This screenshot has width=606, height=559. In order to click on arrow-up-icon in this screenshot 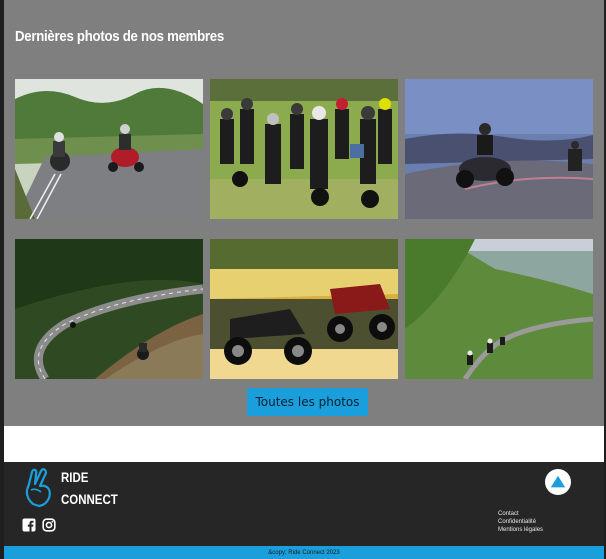, I will do `click(558, 481)`.